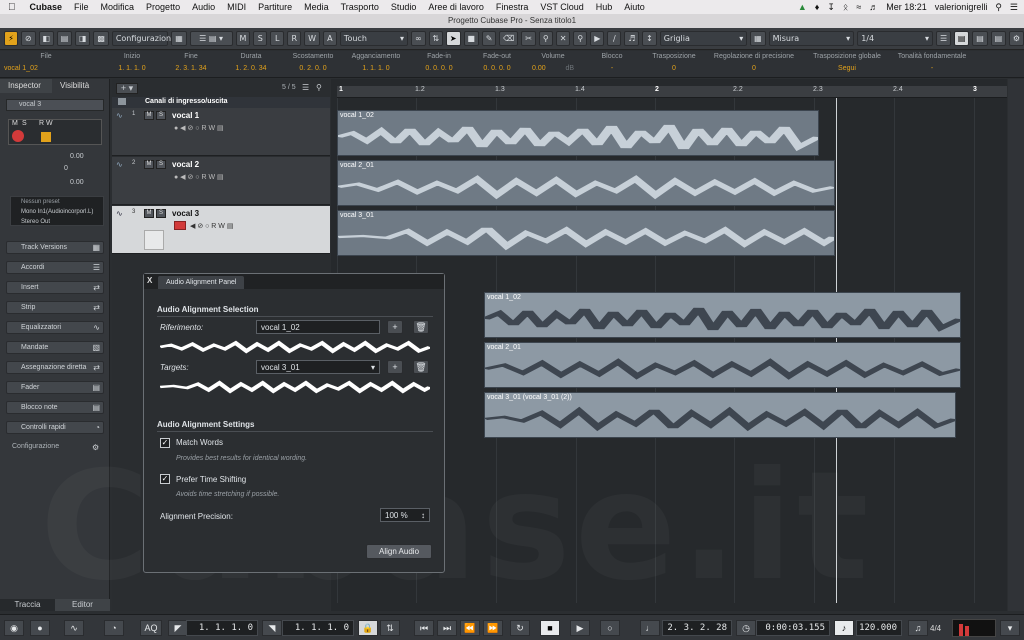 The width and height of the screenshot is (1024, 640). What do you see at coordinates (436, 38) in the screenshot?
I see `nudge-icon: ⇅` at bounding box center [436, 38].